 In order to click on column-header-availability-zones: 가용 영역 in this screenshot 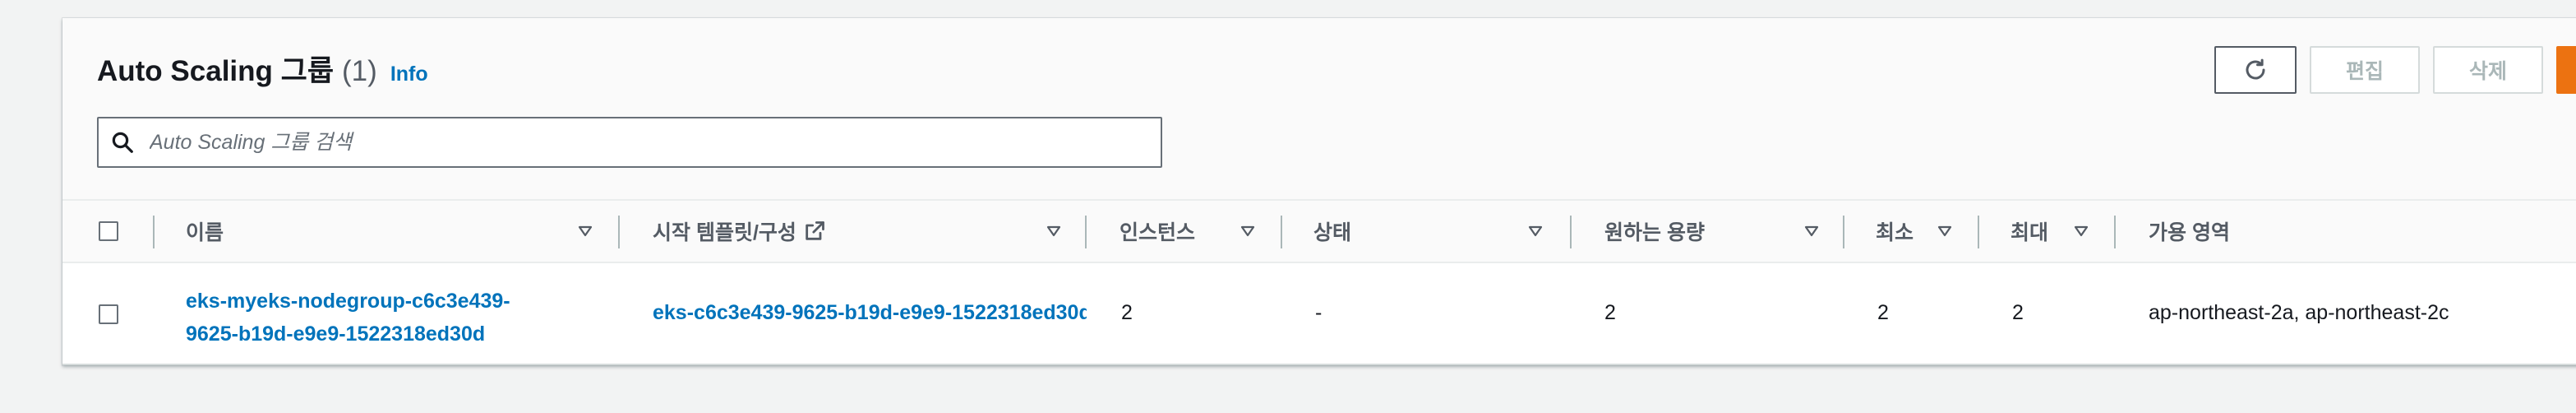, I will do `click(2190, 232)`.